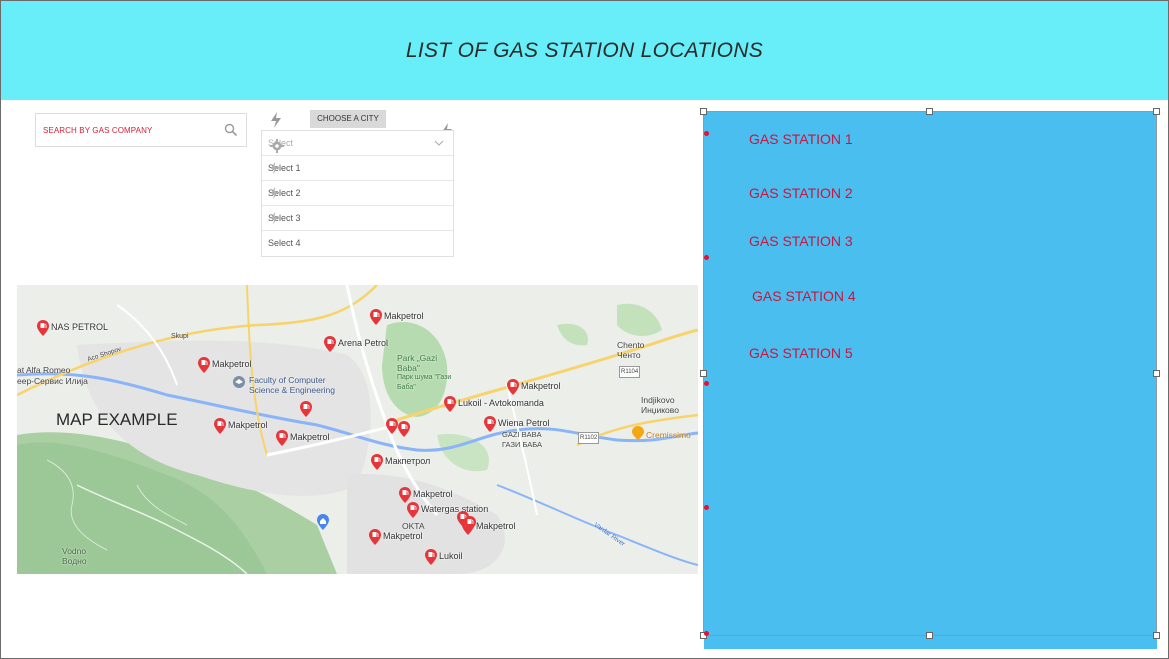 This screenshot has width=1169, height=659. Describe the element at coordinates (363, 343) in the screenshot. I see `gas-station-pin-label: Arena Petrol` at that location.